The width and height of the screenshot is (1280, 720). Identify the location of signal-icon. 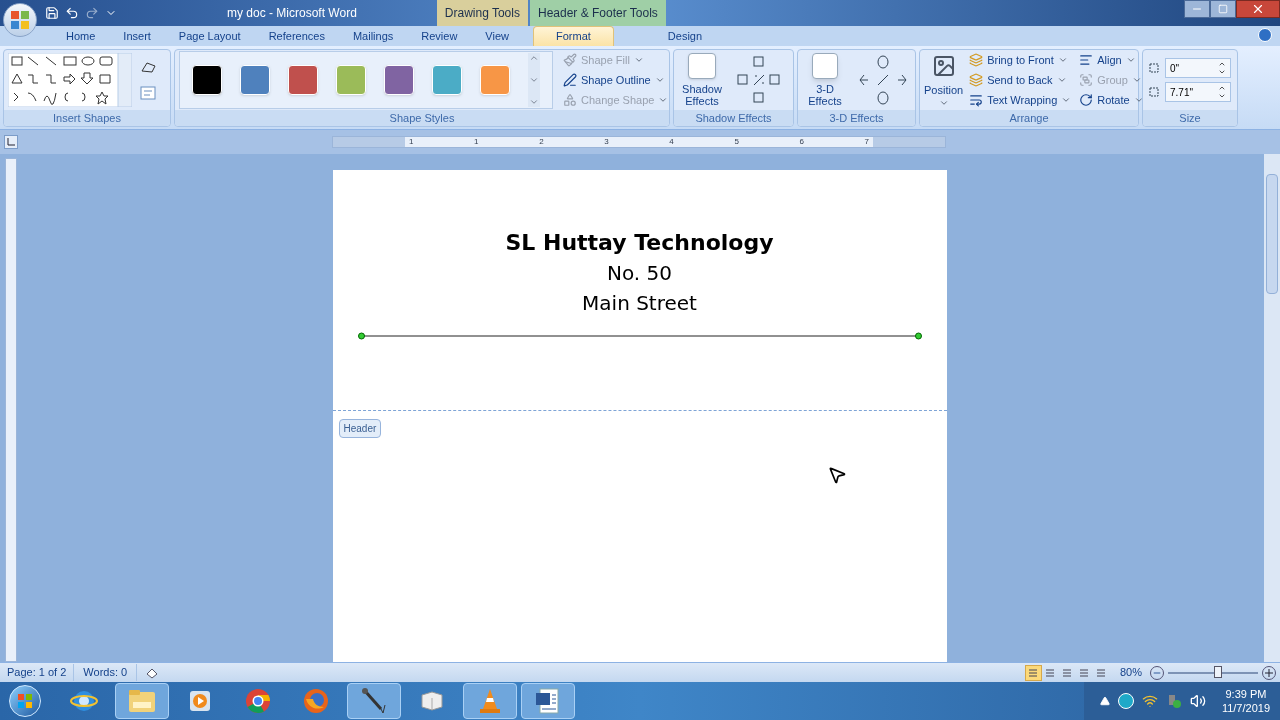
(1149, 701).